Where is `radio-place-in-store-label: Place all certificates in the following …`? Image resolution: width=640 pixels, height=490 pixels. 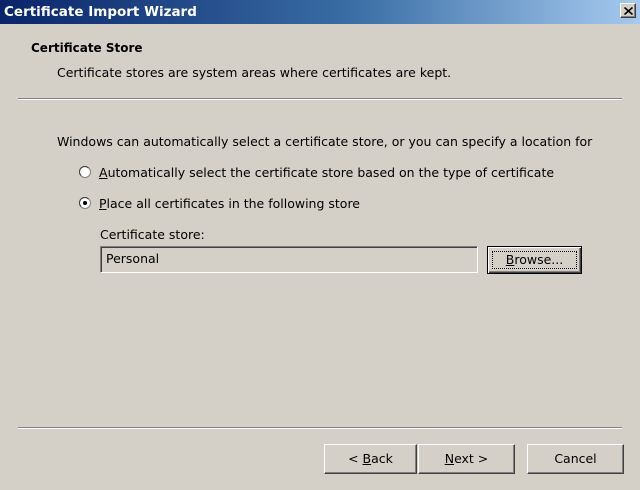 radio-place-in-store-label: Place all certificates in the following … is located at coordinates (229, 203).